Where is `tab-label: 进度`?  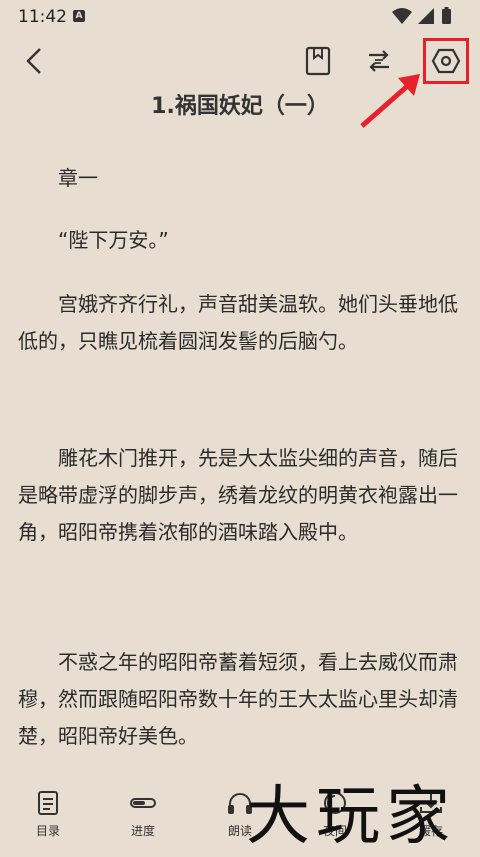 tab-label: 进度 is located at coordinates (142, 831).